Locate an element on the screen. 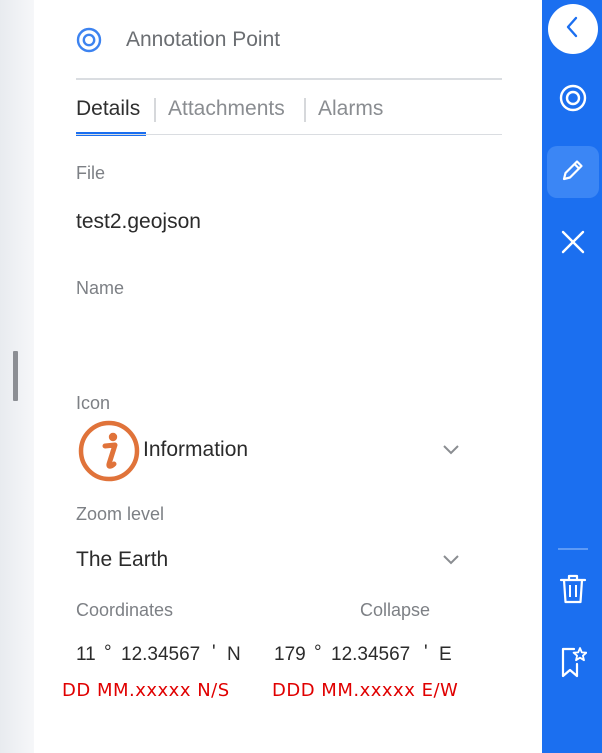  close-icon is located at coordinates (573, 244).